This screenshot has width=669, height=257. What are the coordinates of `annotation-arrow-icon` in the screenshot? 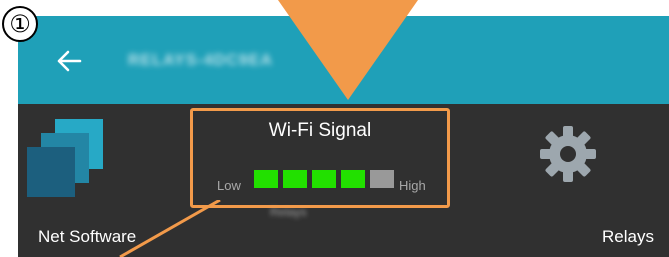 It's located at (348, 50).